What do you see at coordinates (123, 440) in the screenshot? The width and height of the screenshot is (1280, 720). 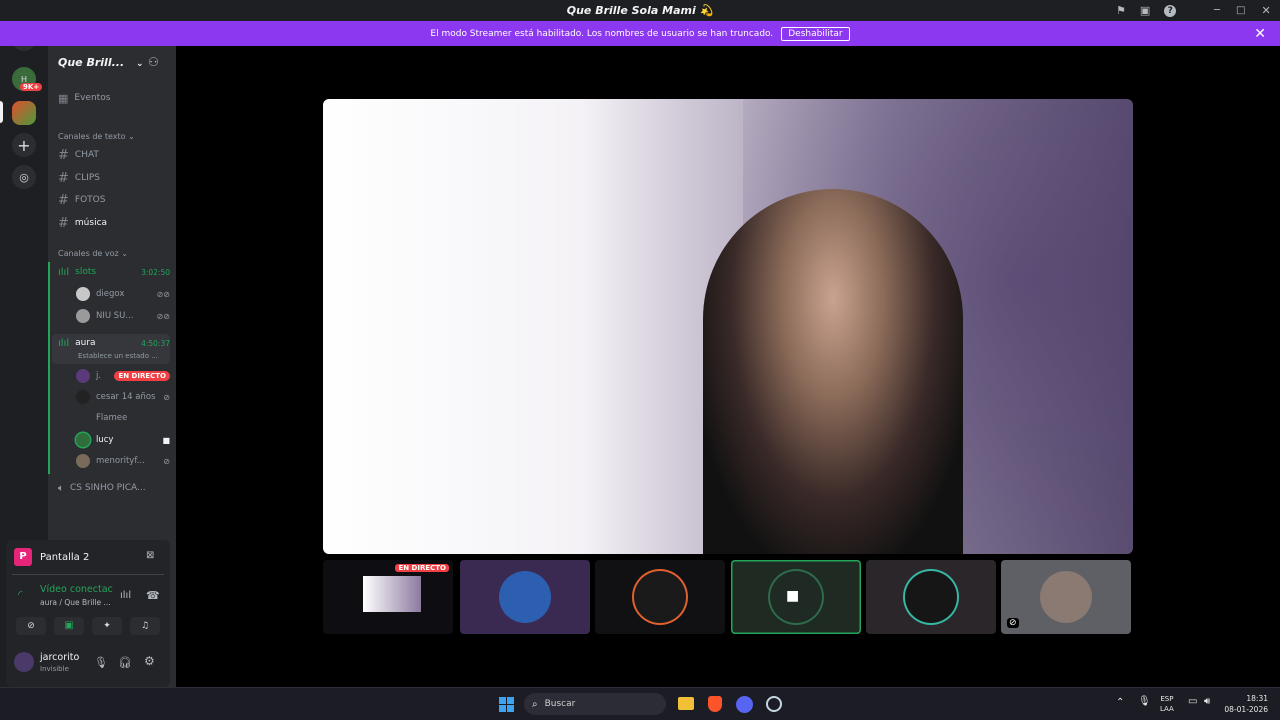 I see `voice-user: lucy ■` at bounding box center [123, 440].